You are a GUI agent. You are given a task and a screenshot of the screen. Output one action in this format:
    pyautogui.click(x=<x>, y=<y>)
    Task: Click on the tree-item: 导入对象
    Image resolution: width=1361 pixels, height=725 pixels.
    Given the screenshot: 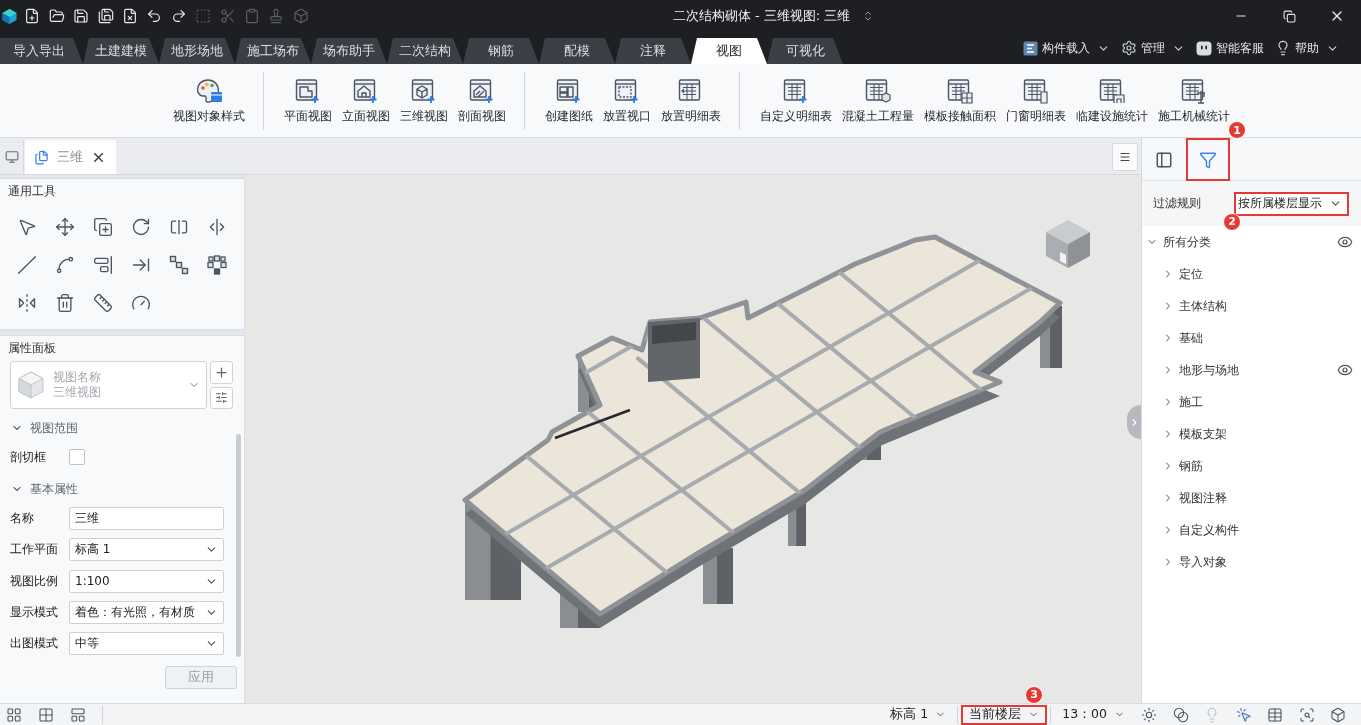 What is the action you would take?
    pyautogui.click(x=1251, y=562)
    